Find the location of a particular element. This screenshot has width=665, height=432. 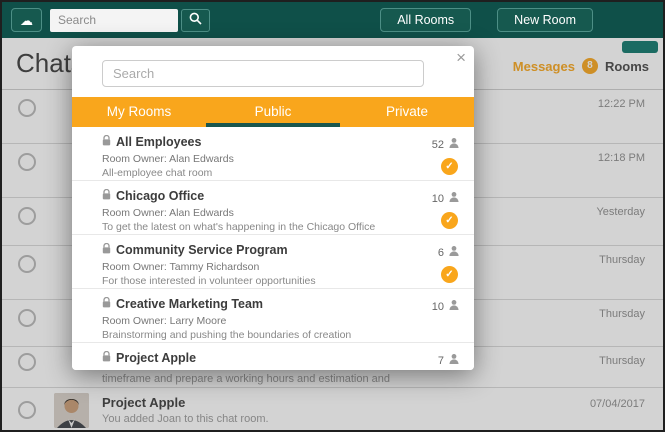

search-icon is located at coordinates (195, 20).